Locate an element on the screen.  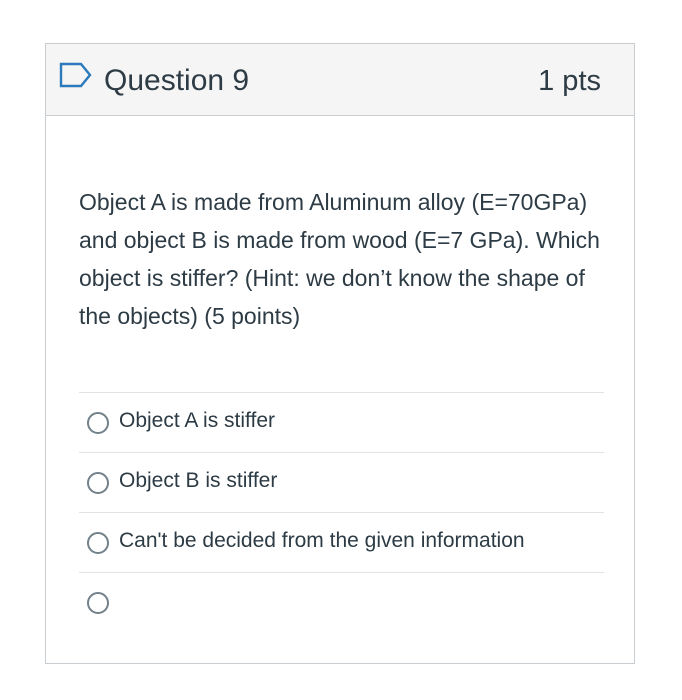
answer-option is located at coordinates (341, 602).